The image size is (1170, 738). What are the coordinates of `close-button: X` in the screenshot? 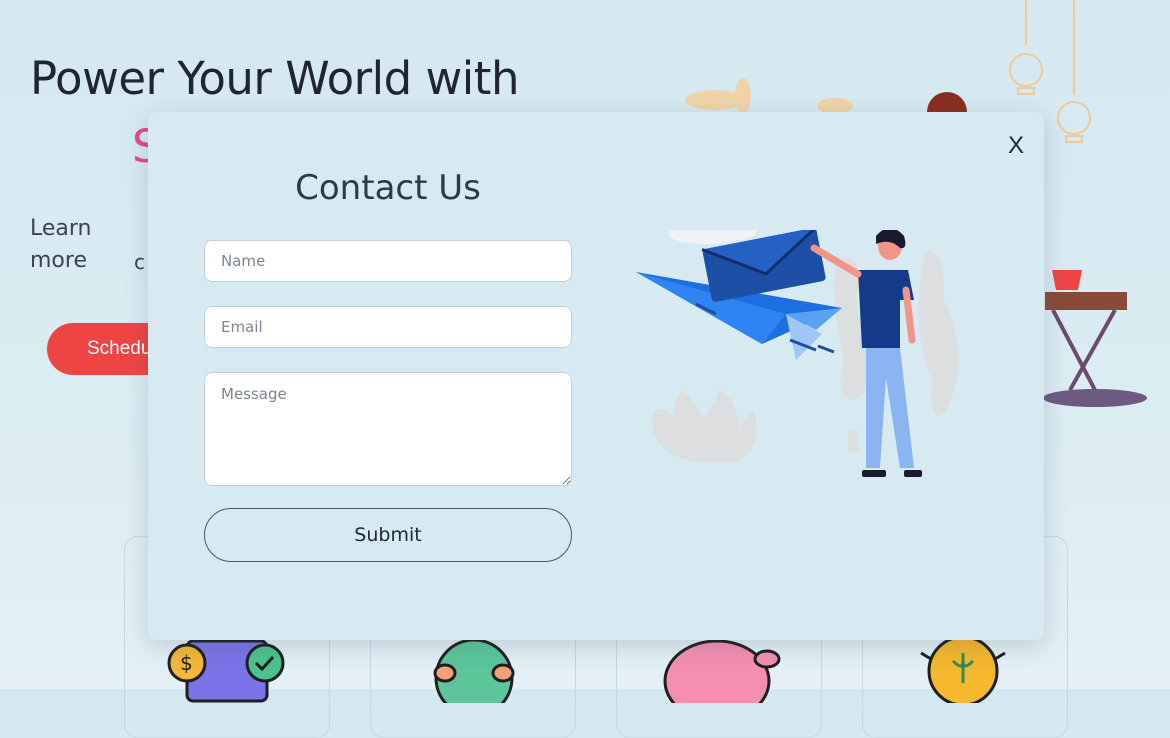 It's located at (1016, 145).